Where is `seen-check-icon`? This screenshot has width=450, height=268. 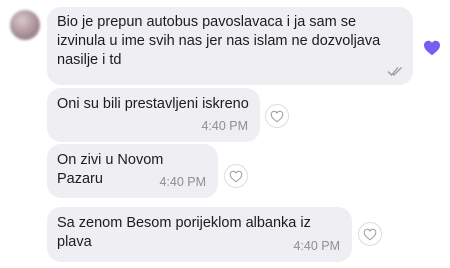 seen-check-icon is located at coordinates (394, 71).